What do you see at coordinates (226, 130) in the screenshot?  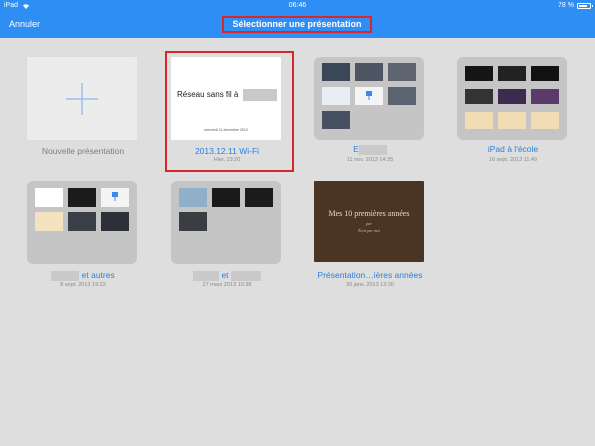 I see `slide-date: mercredi 11 décembre 2013` at bounding box center [226, 130].